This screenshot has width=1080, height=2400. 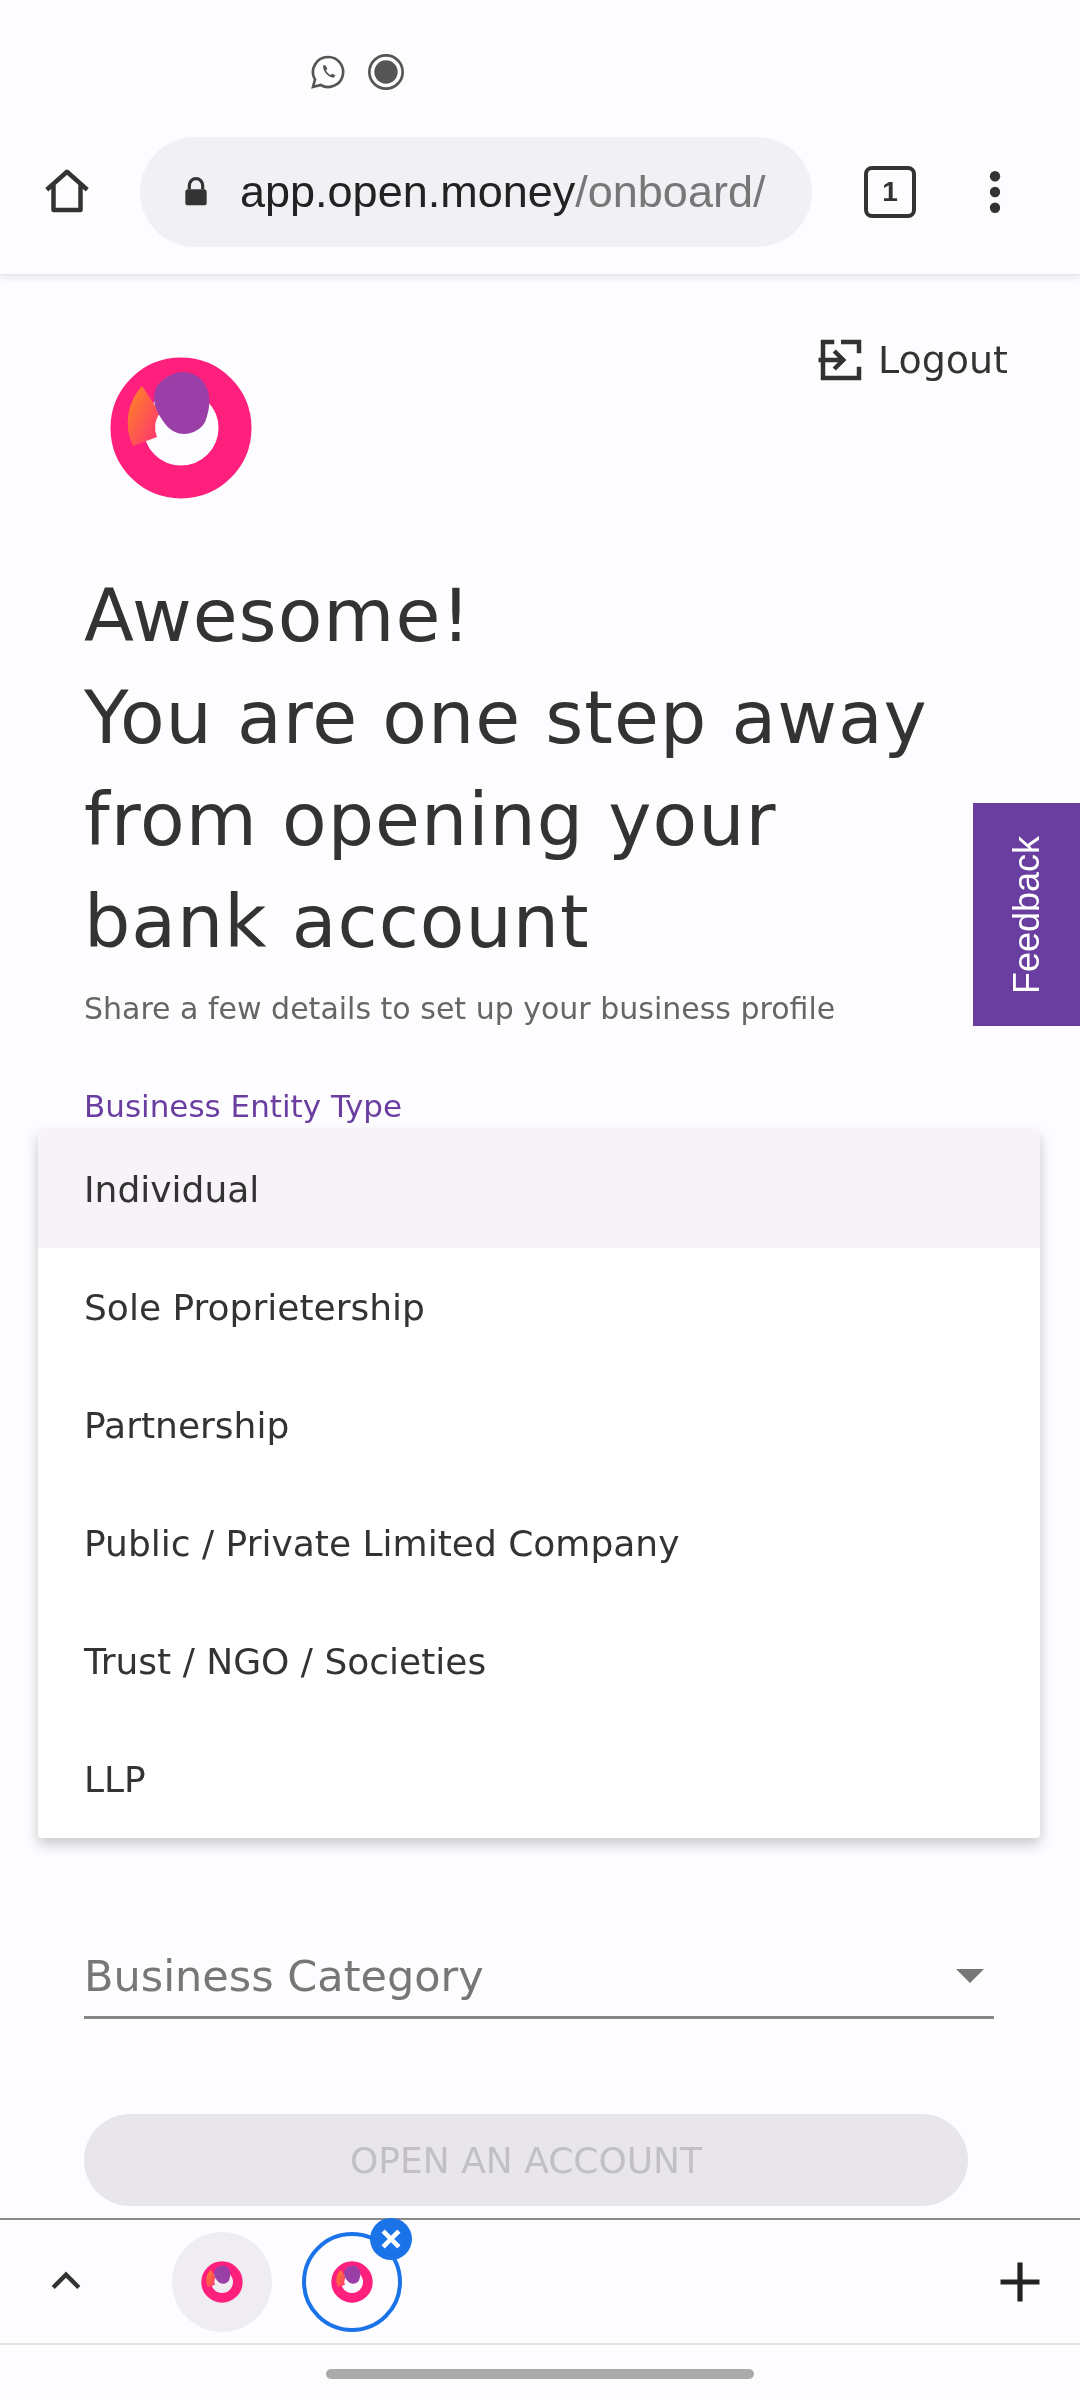 What do you see at coordinates (391, 2238) in the screenshot?
I see `close-icon` at bounding box center [391, 2238].